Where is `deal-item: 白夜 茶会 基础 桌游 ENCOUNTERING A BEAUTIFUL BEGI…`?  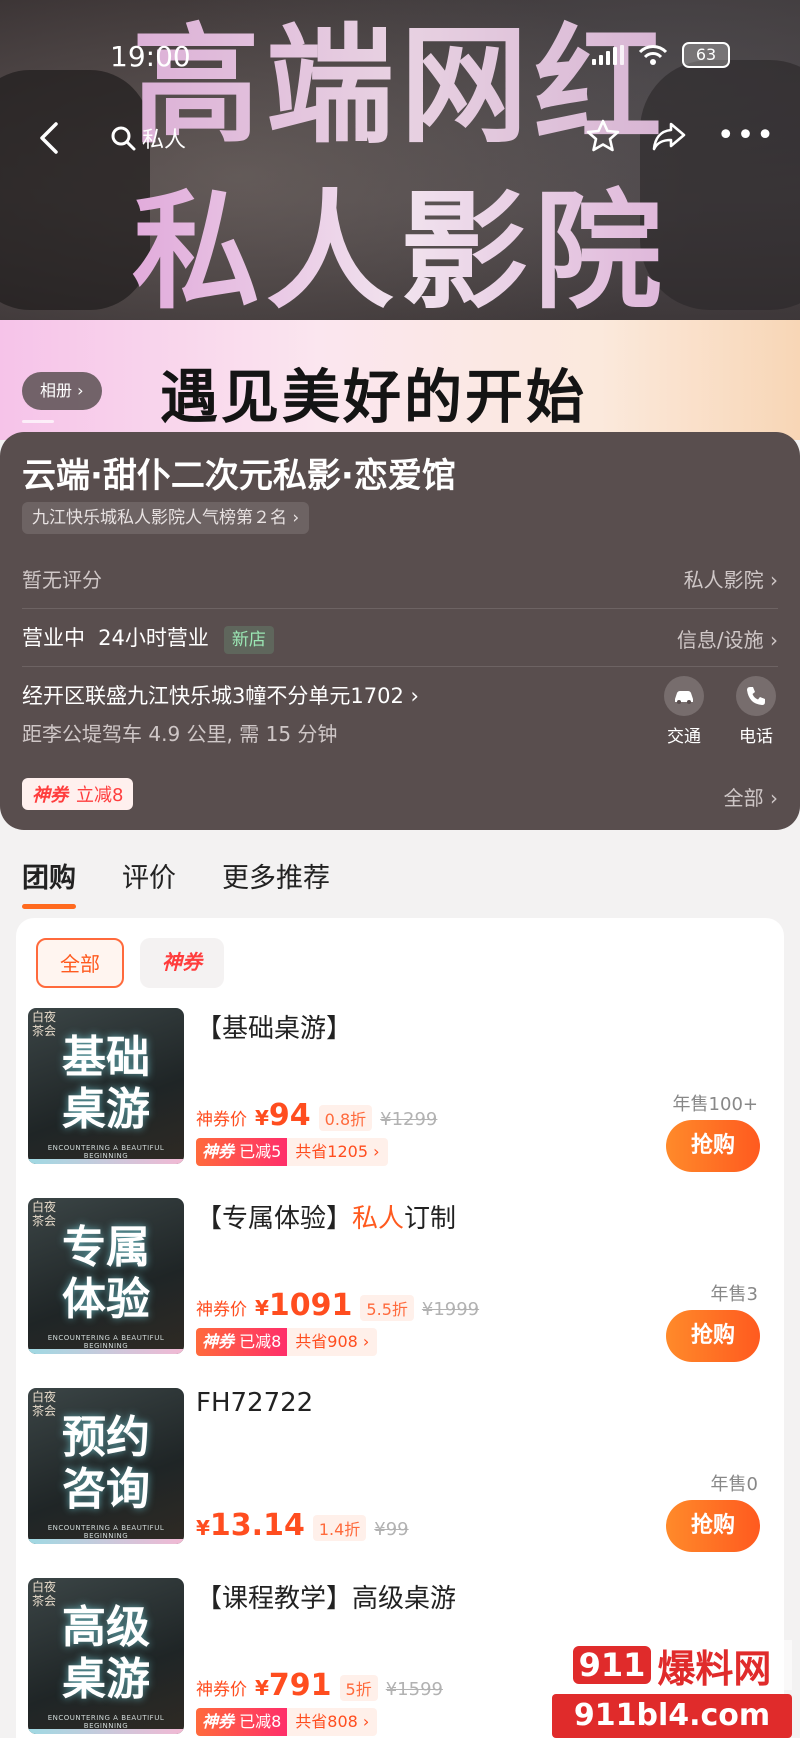 deal-item: 白夜 茶会 基础 桌游 ENCOUNTERING A BEAUTIFUL BEGI… is located at coordinates (400, 1090).